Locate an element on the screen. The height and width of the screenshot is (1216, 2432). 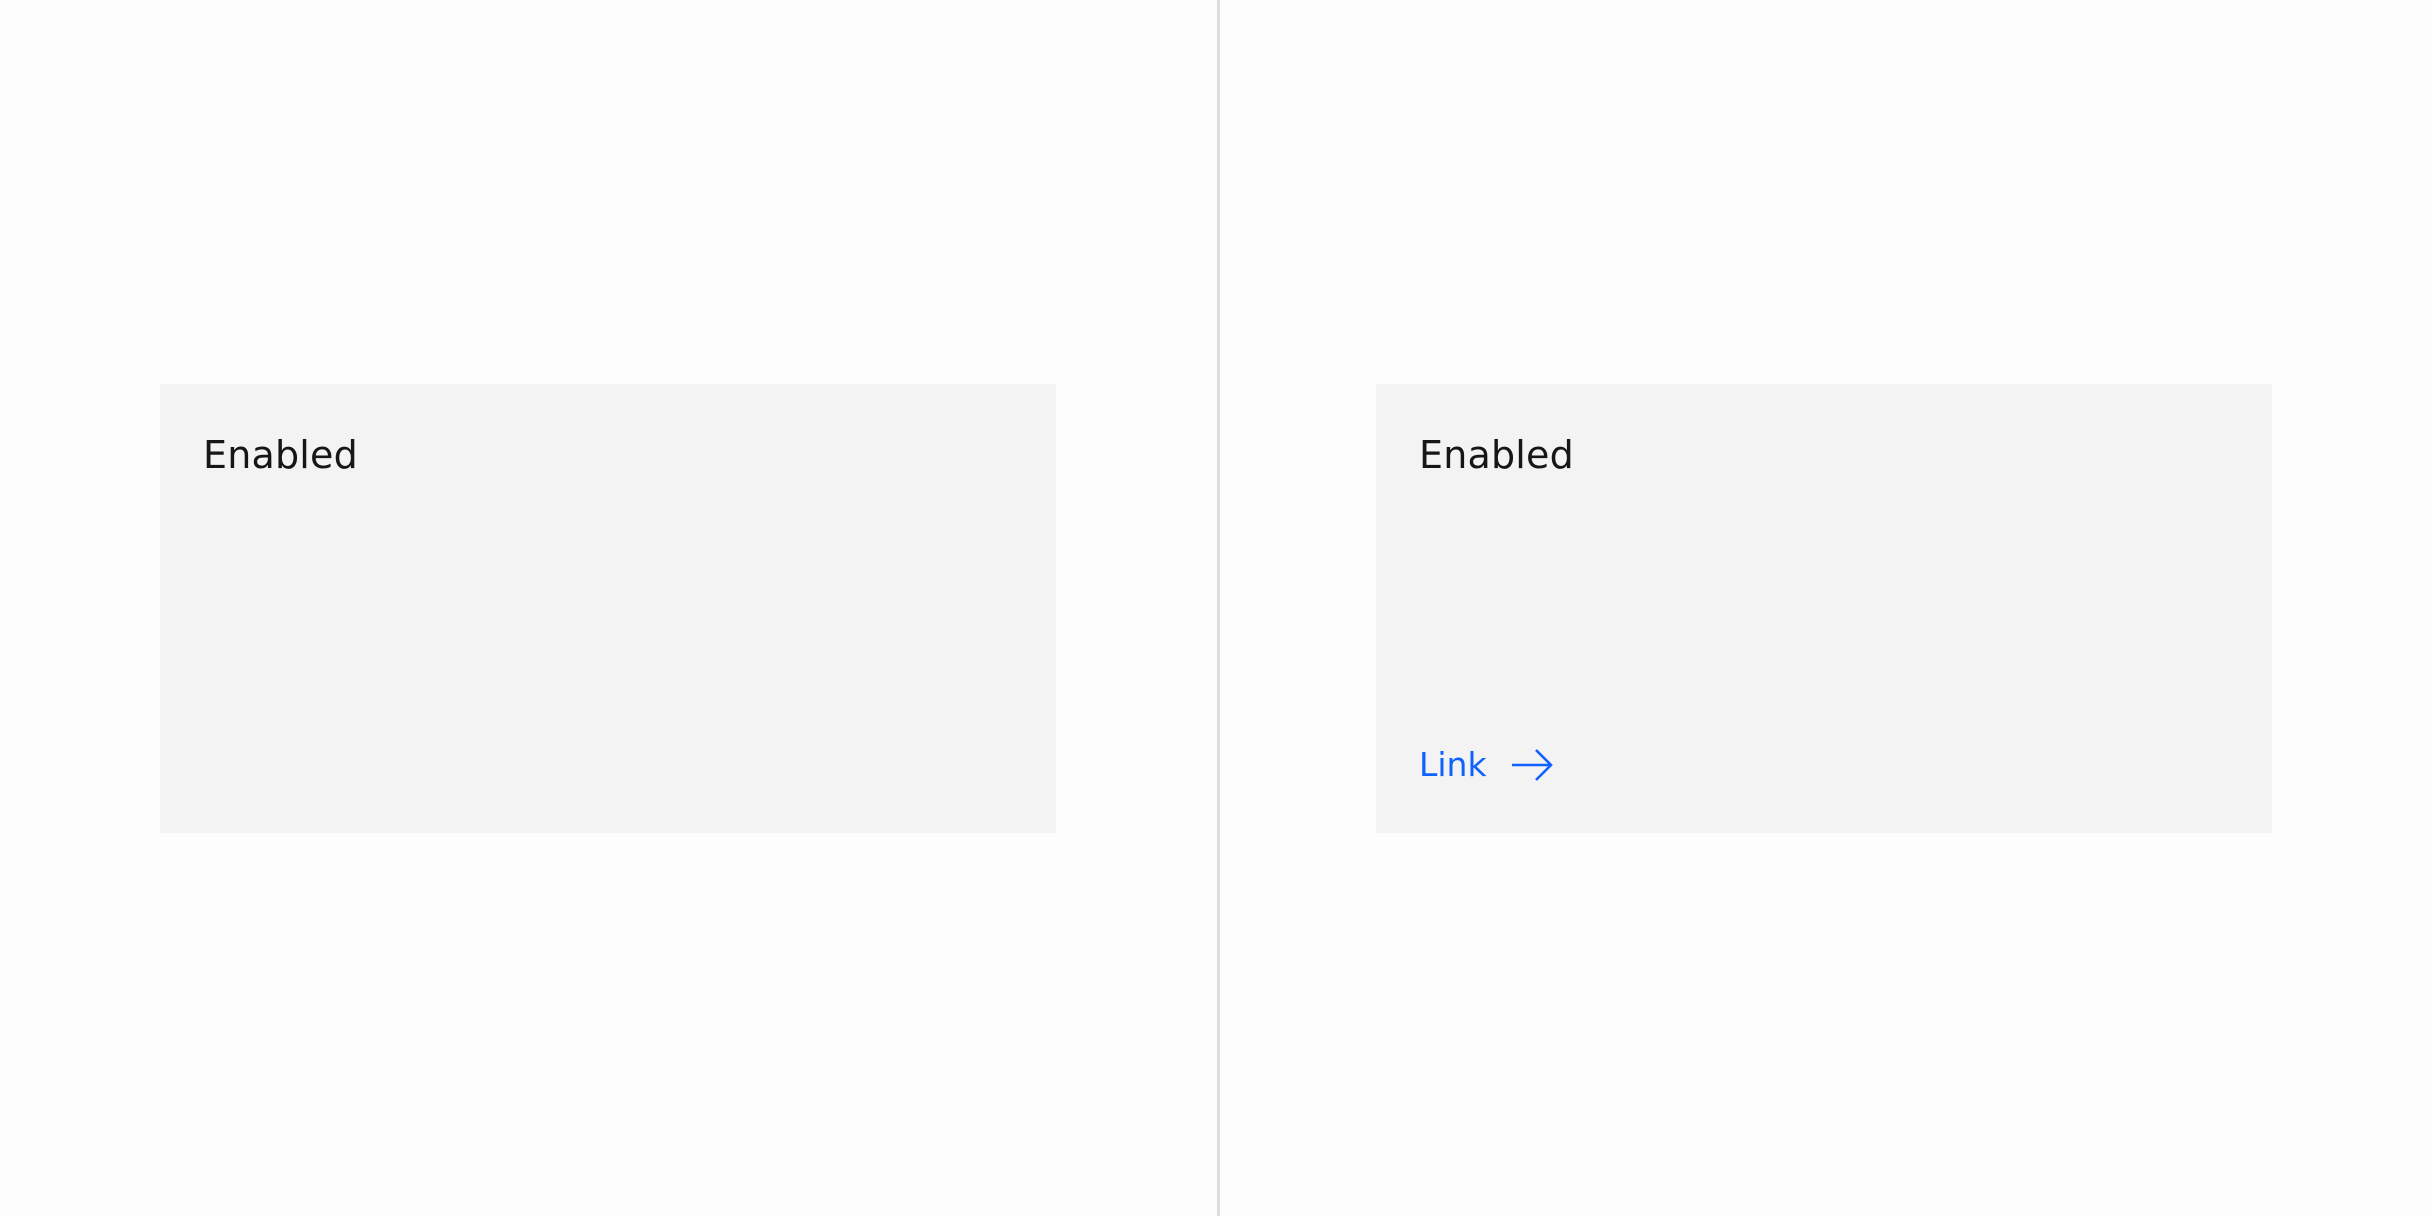
tile-enabled-with-link: Enabled Link is located at coordinates (1824, 608).